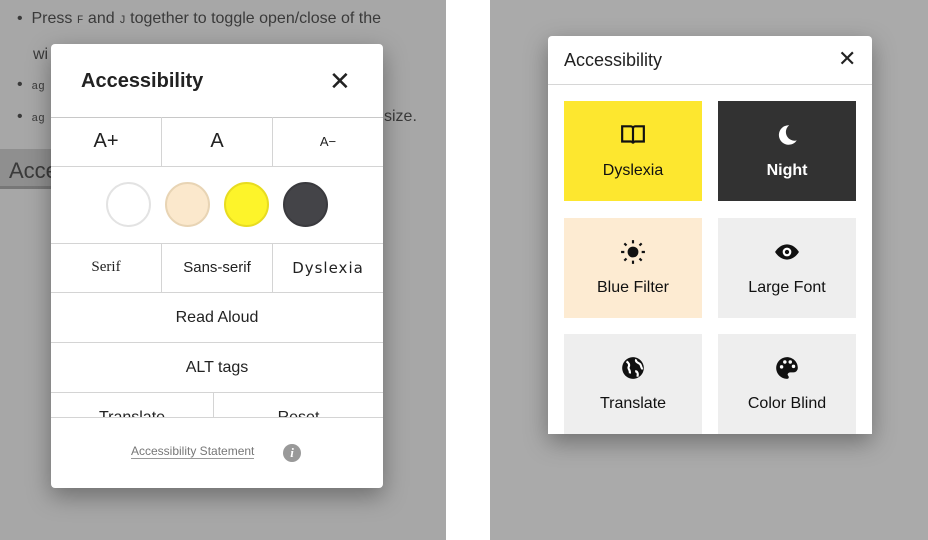  I want to click on reset-button: Reset, so click(298, 405).